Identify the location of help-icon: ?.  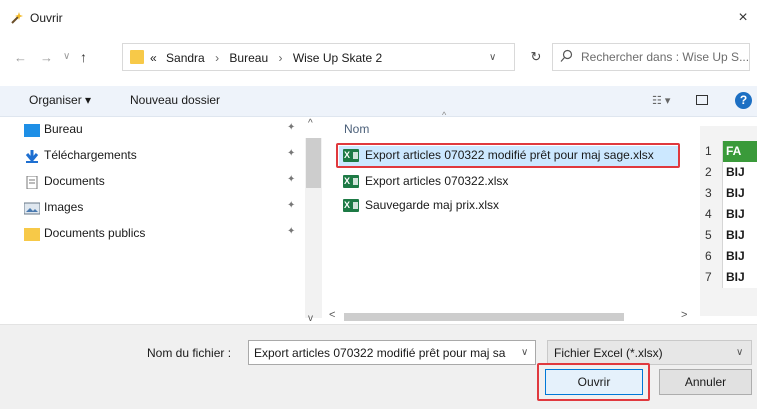
(743, 100).